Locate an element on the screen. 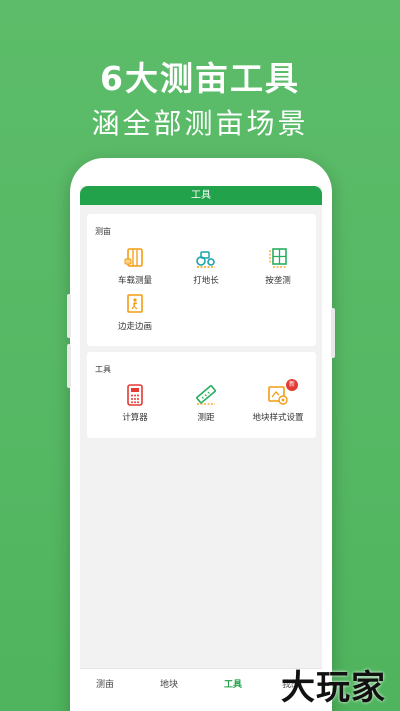 This screenshot has width=400, height=711. tool-distance: 测距 is located at coordinates (206, 403).